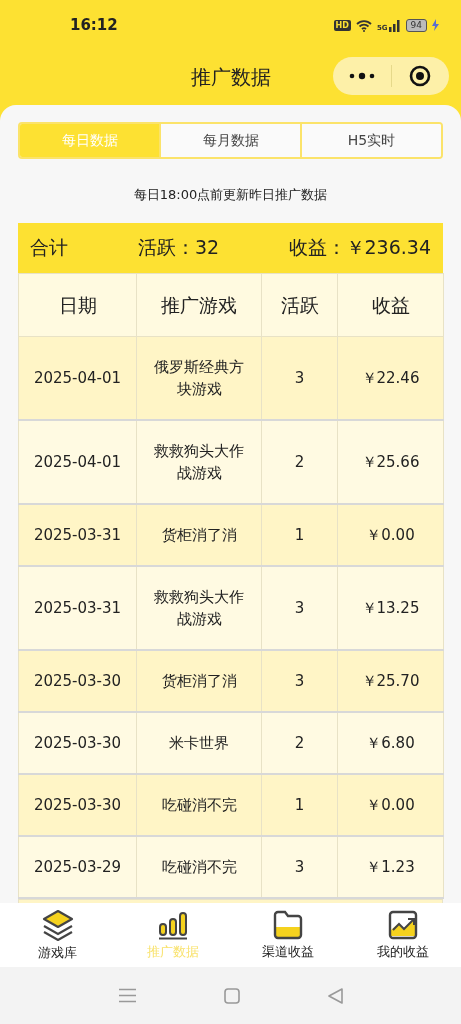  Describe the element at coordinates (363, 25) in the screenshot. I see `wifi-icon` at that location.